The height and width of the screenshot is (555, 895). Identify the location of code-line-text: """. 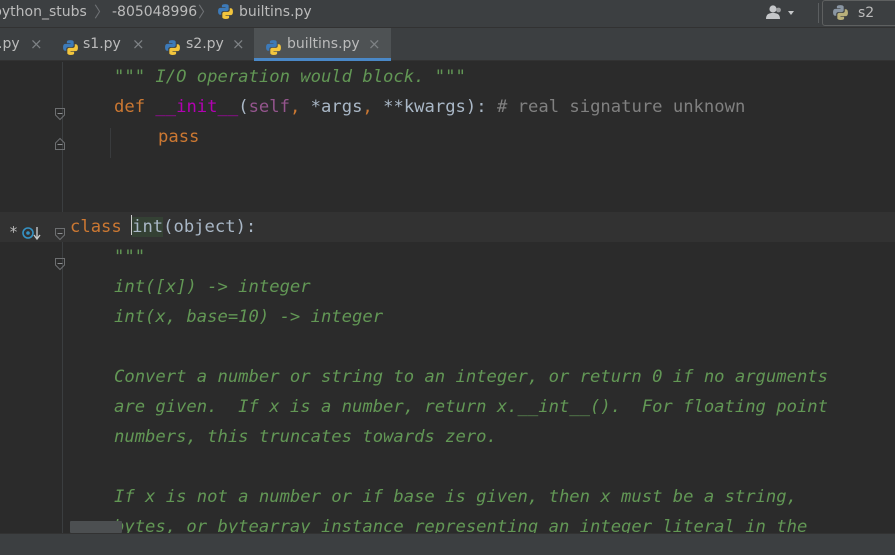
(129, 257).